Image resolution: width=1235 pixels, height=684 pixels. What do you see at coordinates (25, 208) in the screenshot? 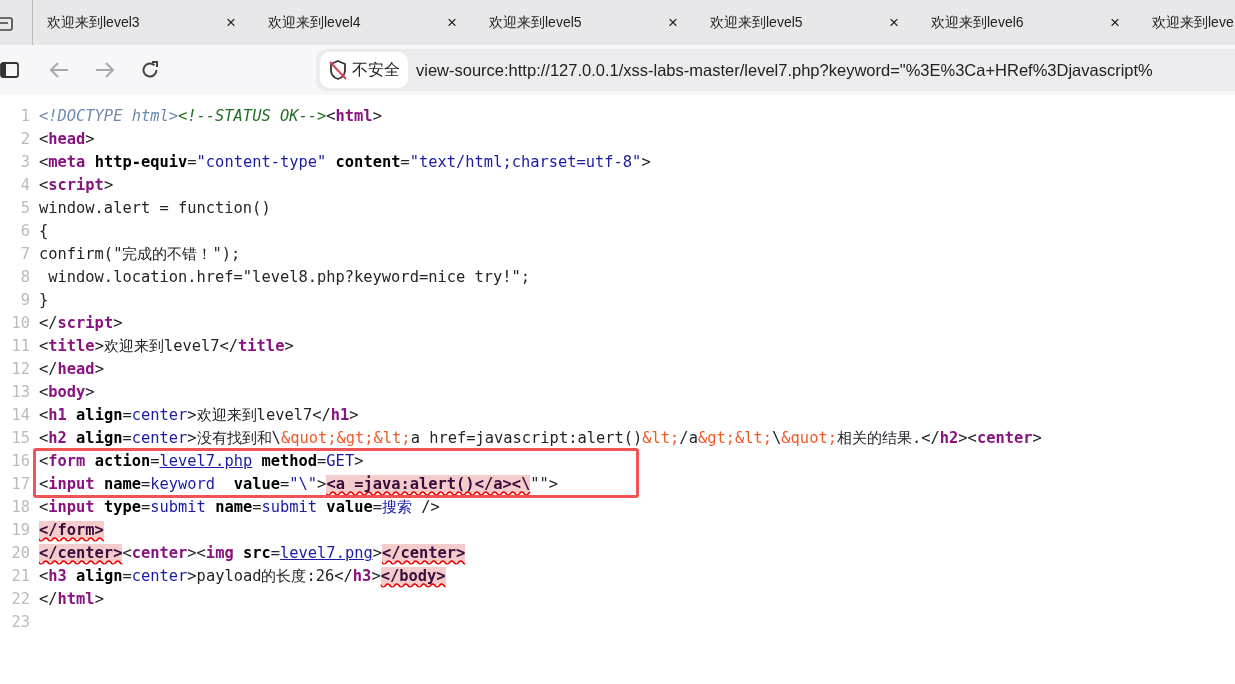
I see `line-number: 5` at bounding box center [25, 208].